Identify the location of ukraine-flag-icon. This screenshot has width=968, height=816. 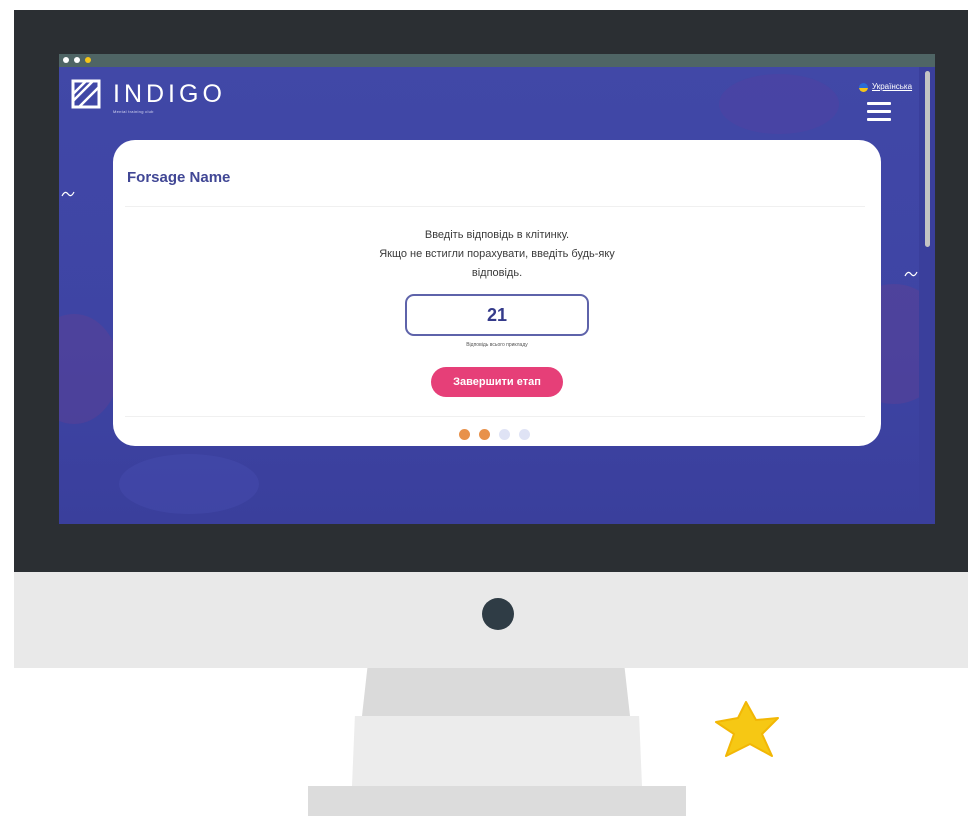
(863, 87).